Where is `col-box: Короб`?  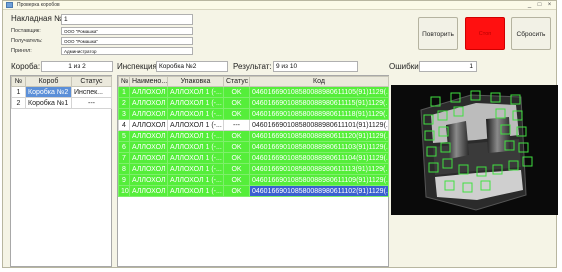
col-box: Короб is located at coordinates (48, 81).